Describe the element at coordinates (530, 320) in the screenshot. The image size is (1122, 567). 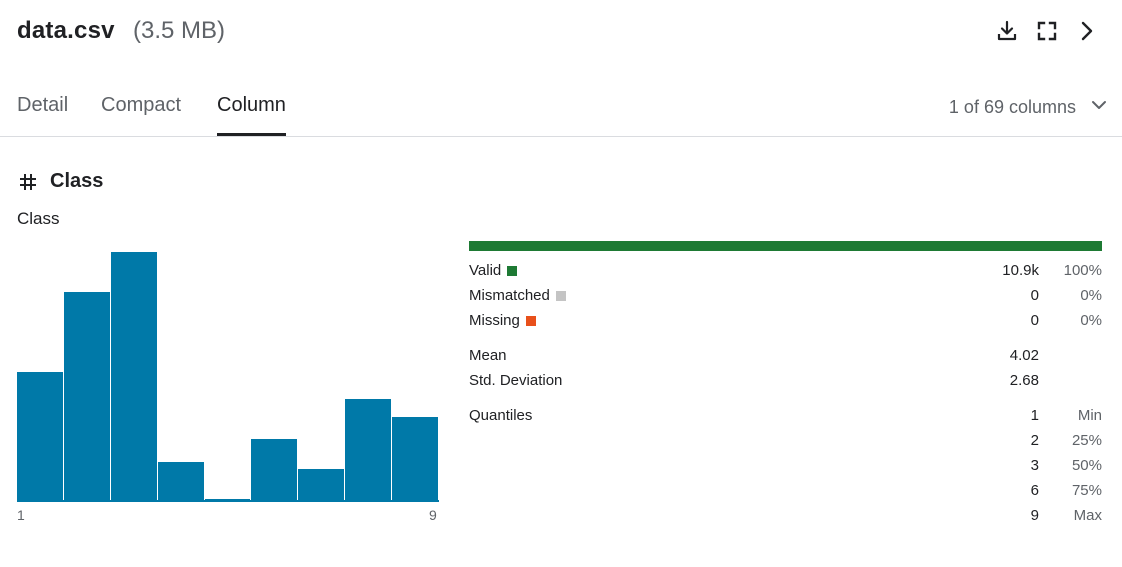
I see `missing-swatch` at that location.